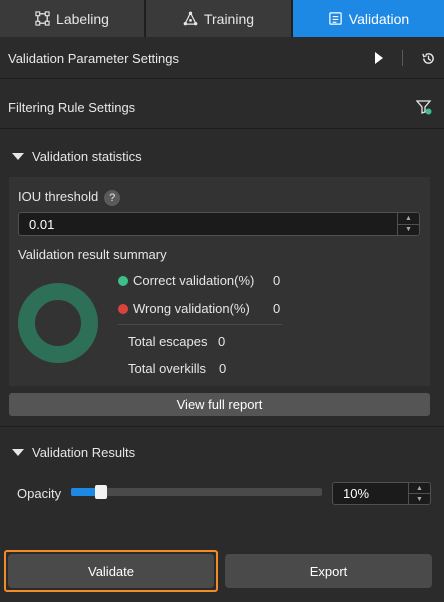 This screenshot has width=444, height=602. Describe the element at coordinates (219, 404) in the screenshot. I see `view-full-report-button: View full report` at that location.